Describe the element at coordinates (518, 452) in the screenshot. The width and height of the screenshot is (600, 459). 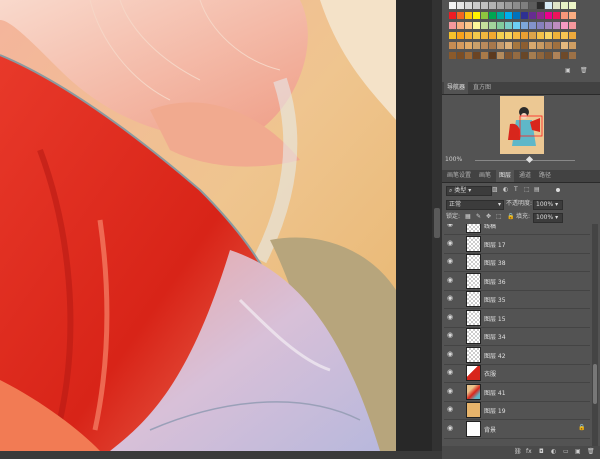
I see `link-layers-icon: ⛓` at that location.